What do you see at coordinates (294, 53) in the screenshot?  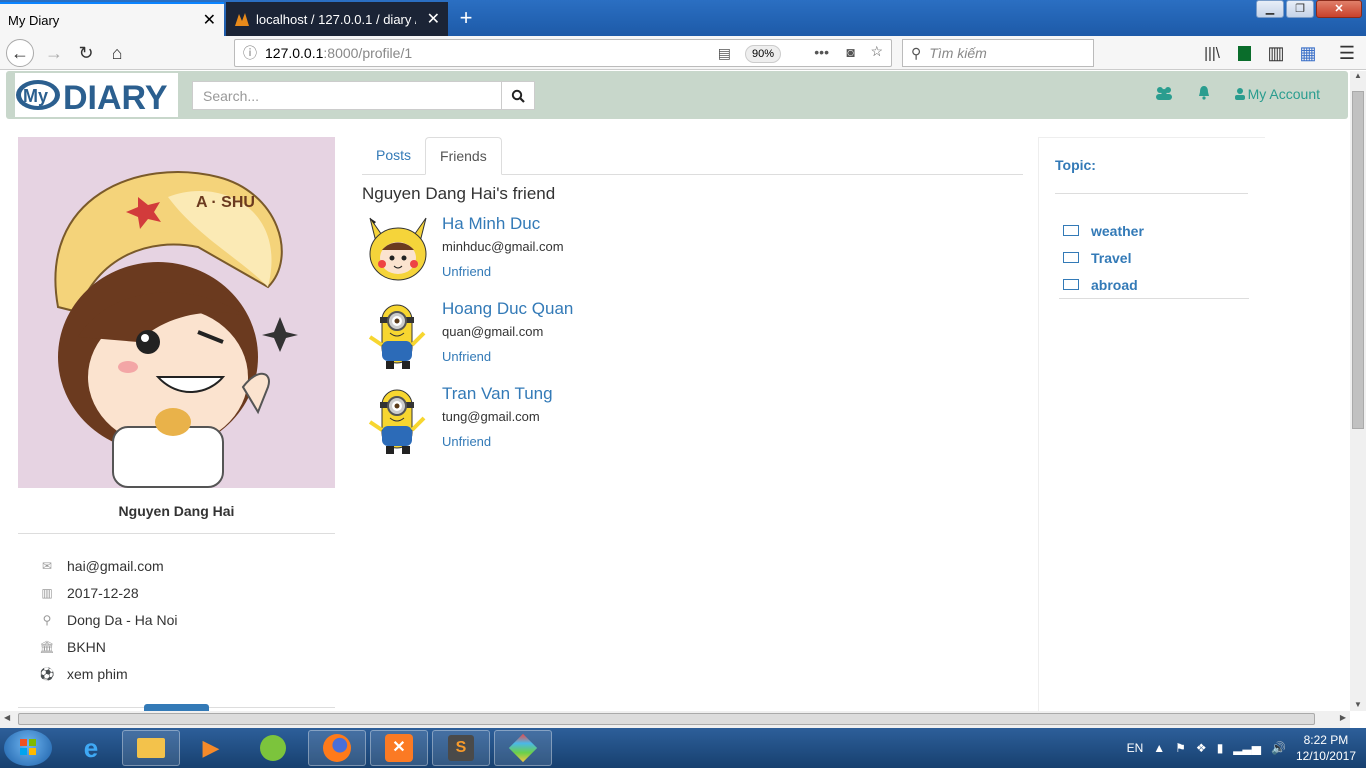 I see `url-host: 127.0.0.1` at bounding box center [294, 53].